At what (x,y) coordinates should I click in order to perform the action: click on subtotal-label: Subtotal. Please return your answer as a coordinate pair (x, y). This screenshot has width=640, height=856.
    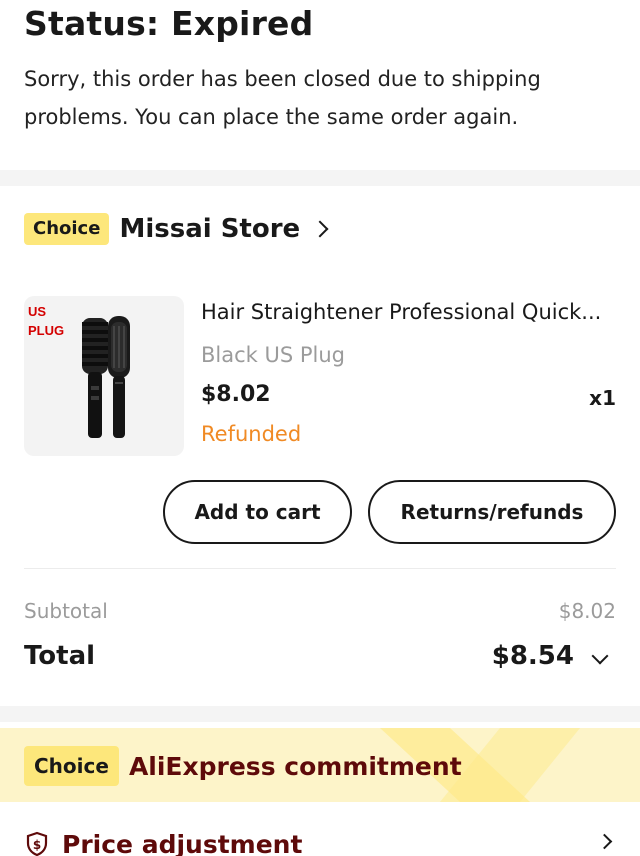
    Looking at the image, I should click on (66, 611).